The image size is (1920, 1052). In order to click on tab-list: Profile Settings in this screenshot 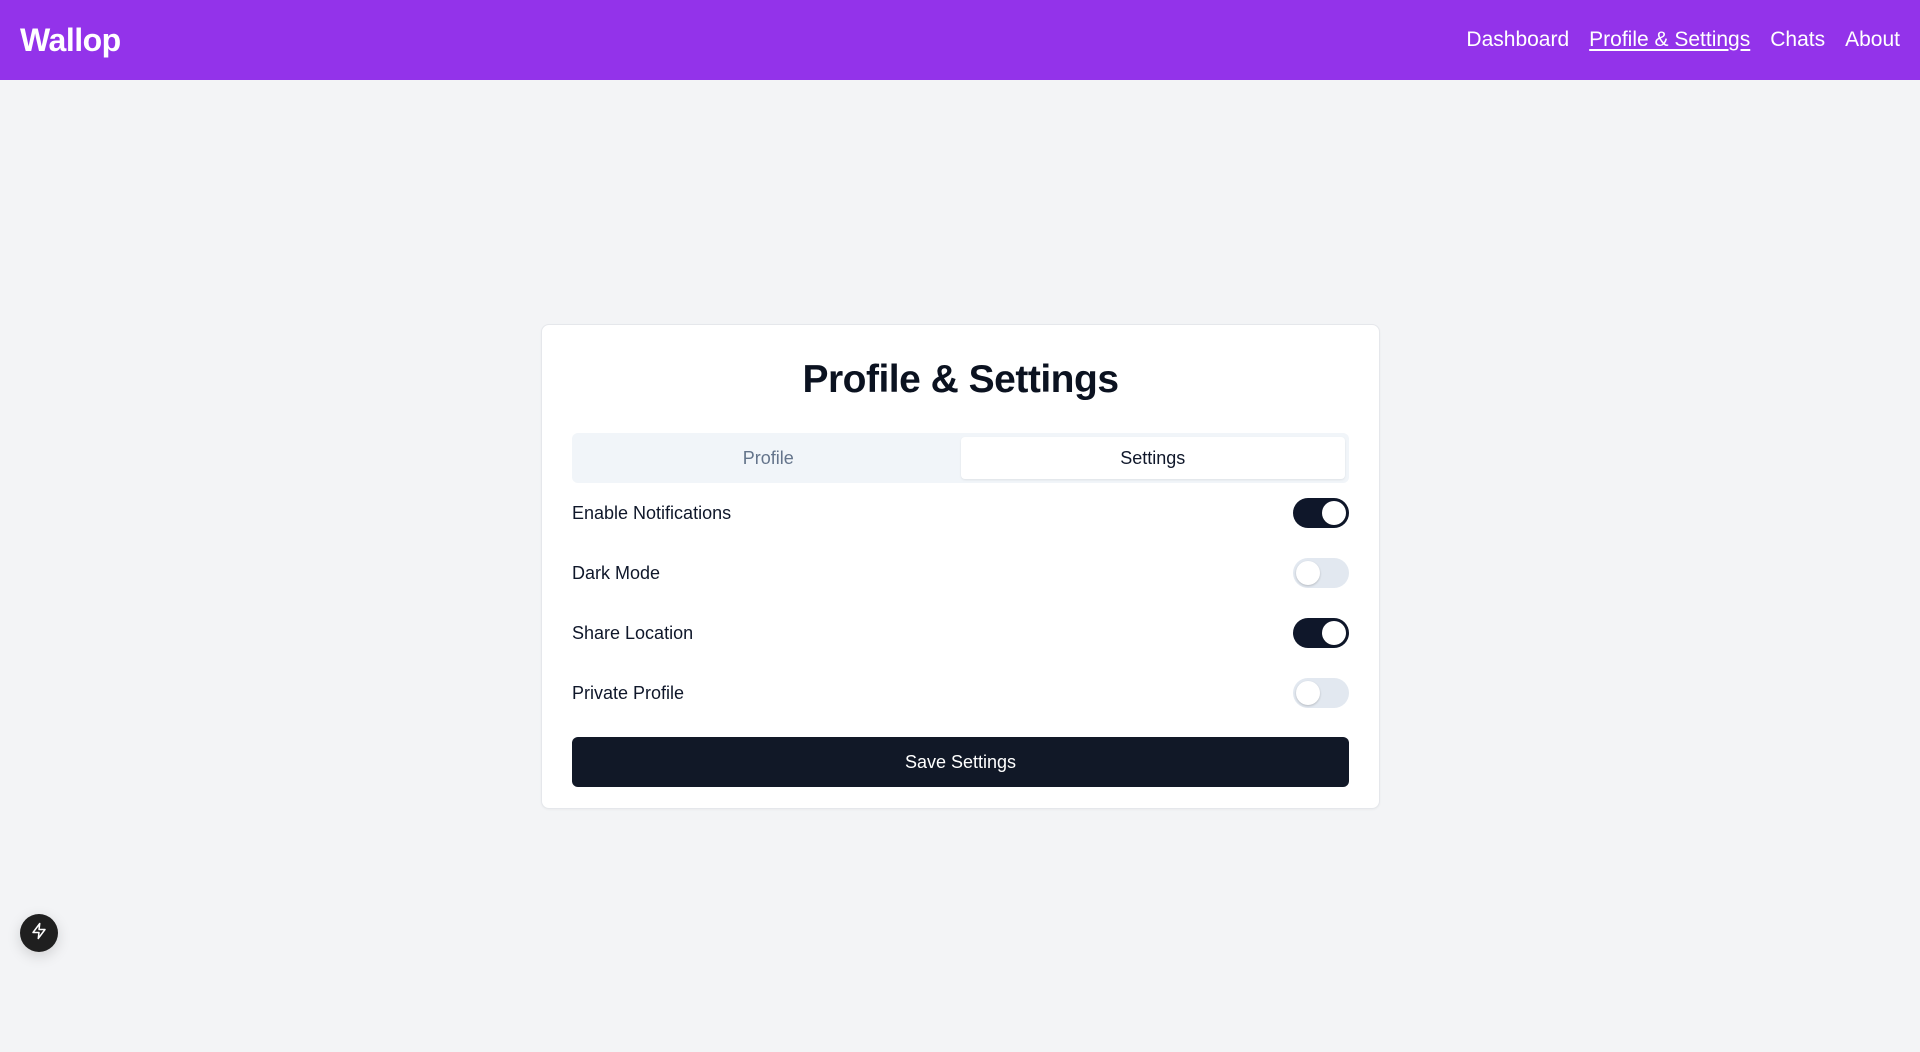, I will do `click(960, 458)`.